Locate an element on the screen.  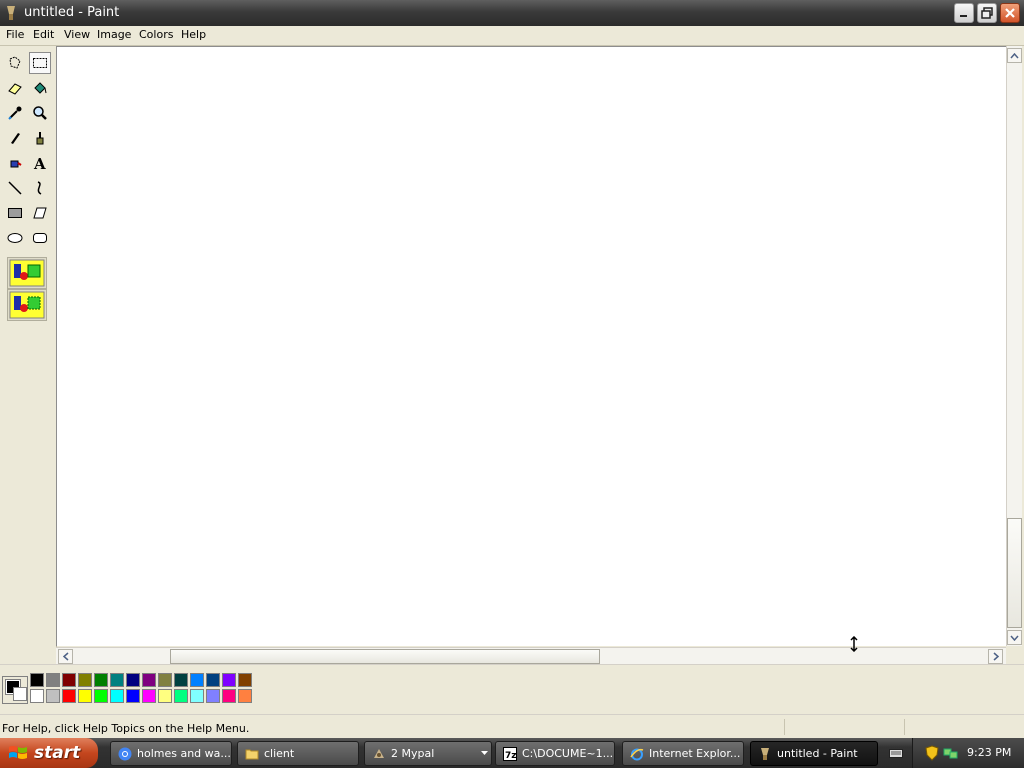
security-shield-icon is located at coordinates (932, 753).